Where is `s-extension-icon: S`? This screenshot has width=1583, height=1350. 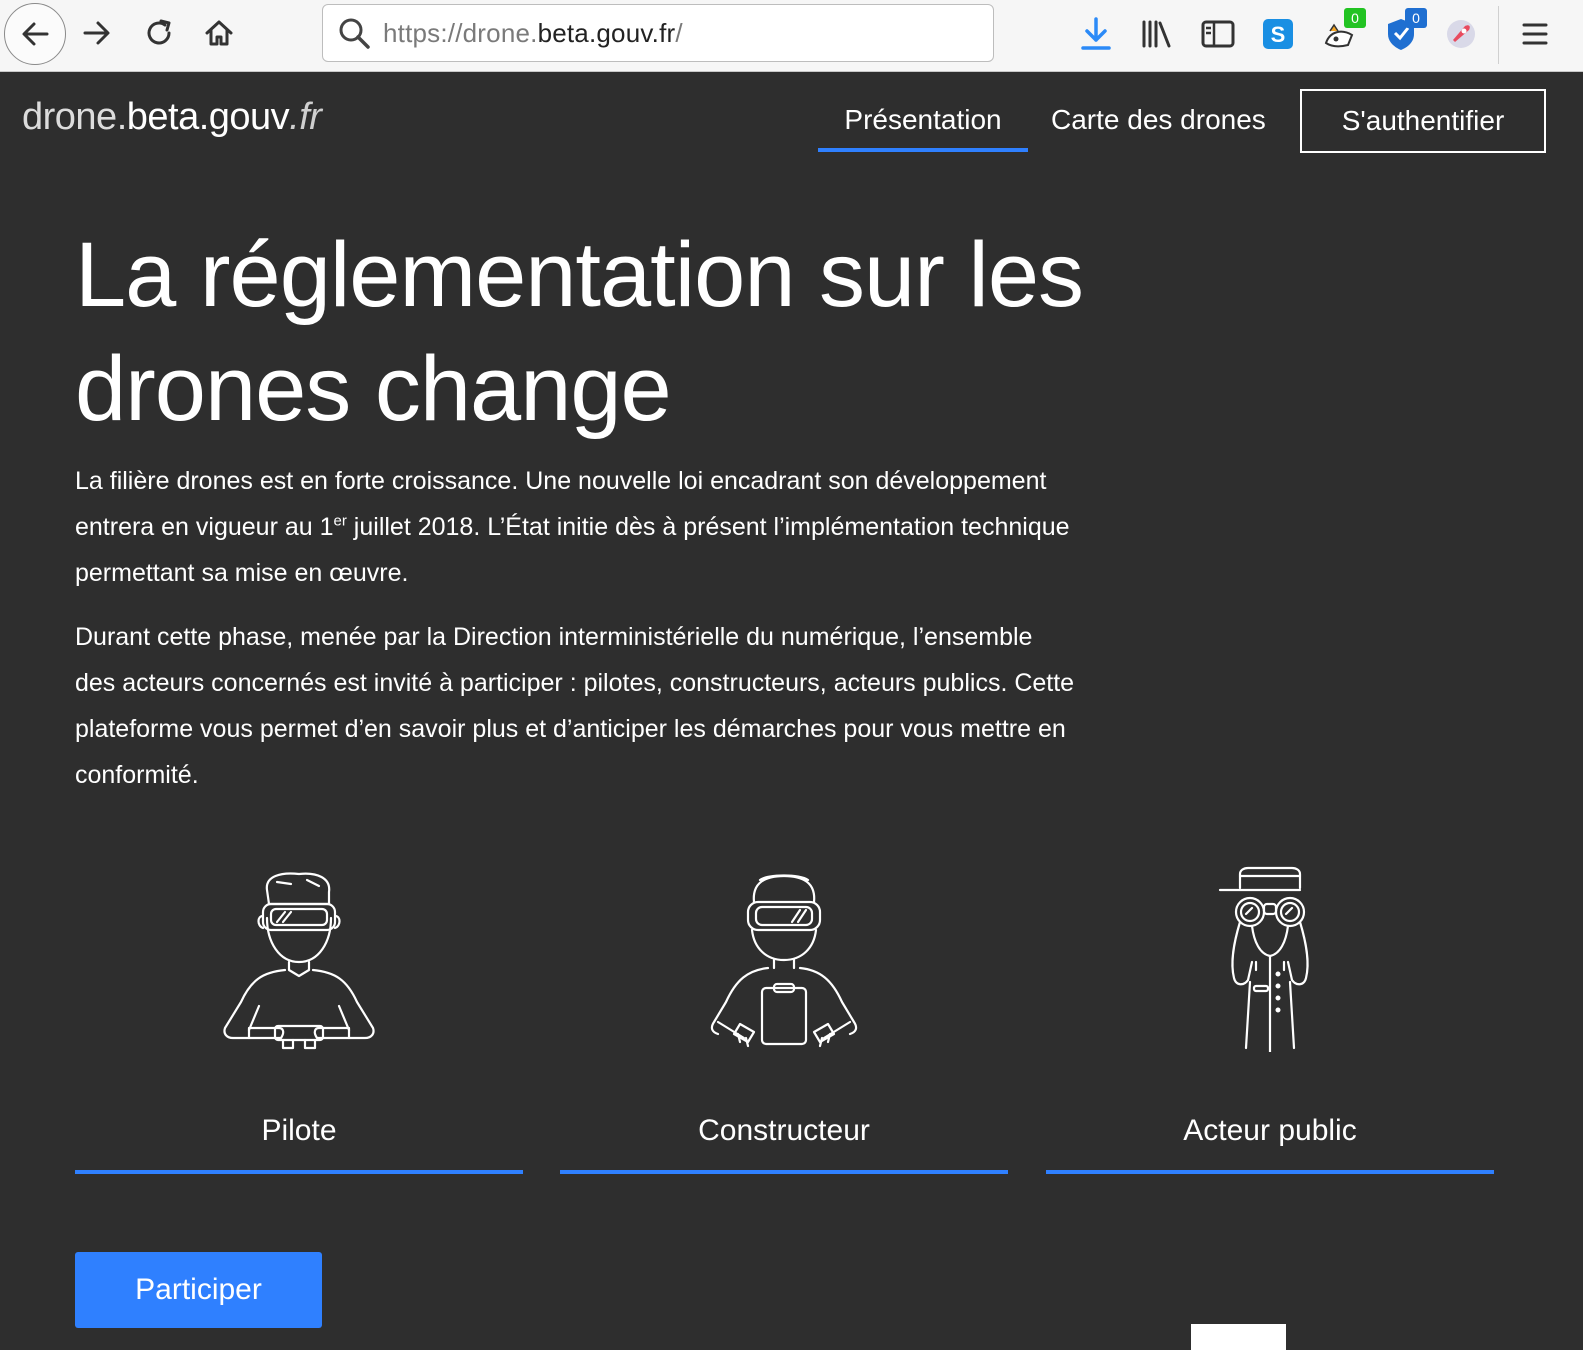 s-extension-icon: S is located at coordinates (1278, 34).